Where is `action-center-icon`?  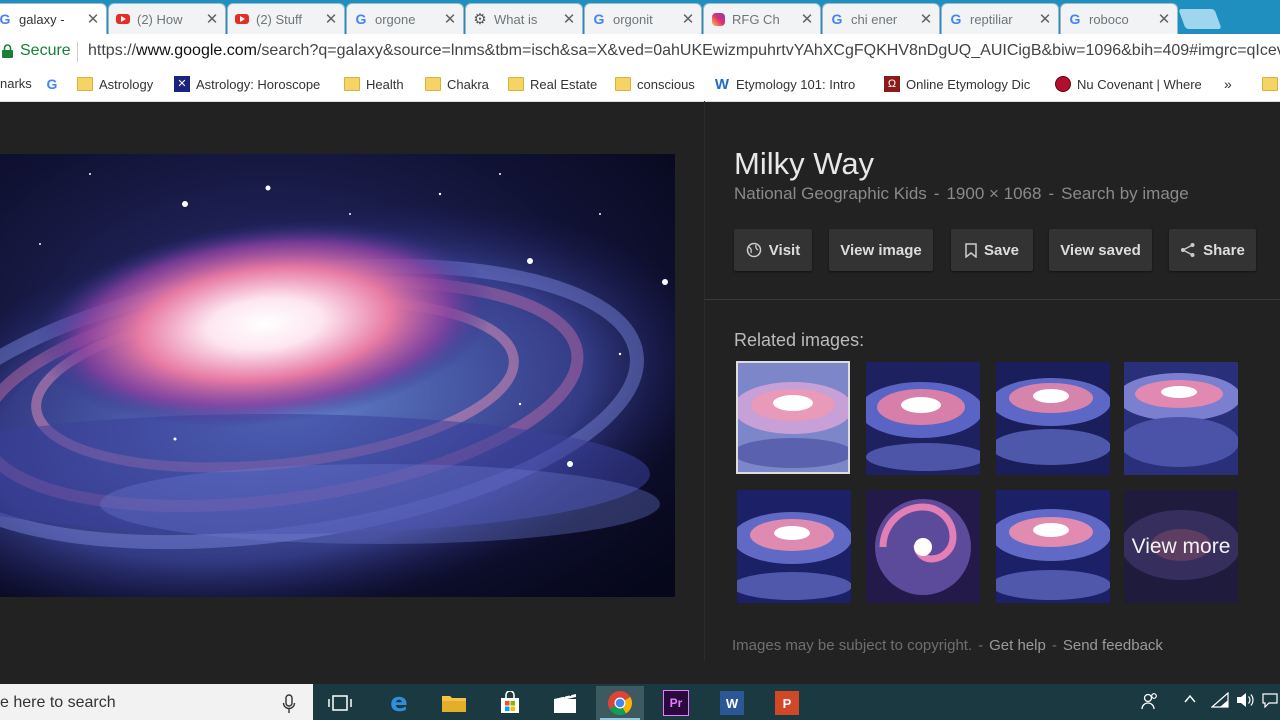
action-center-icon is located at coordinates (1270, 701).